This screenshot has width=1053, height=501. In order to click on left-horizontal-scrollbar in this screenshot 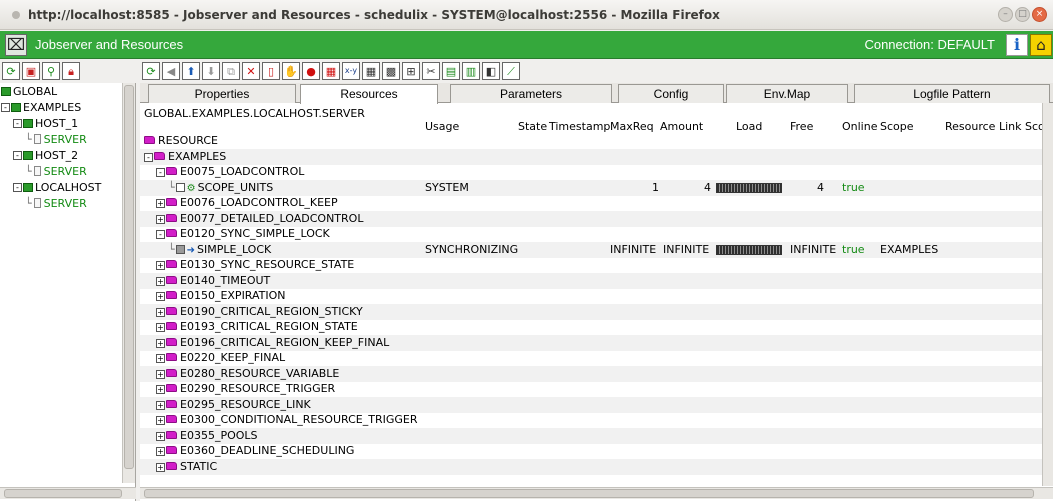, I will do `click(68, 493)`.